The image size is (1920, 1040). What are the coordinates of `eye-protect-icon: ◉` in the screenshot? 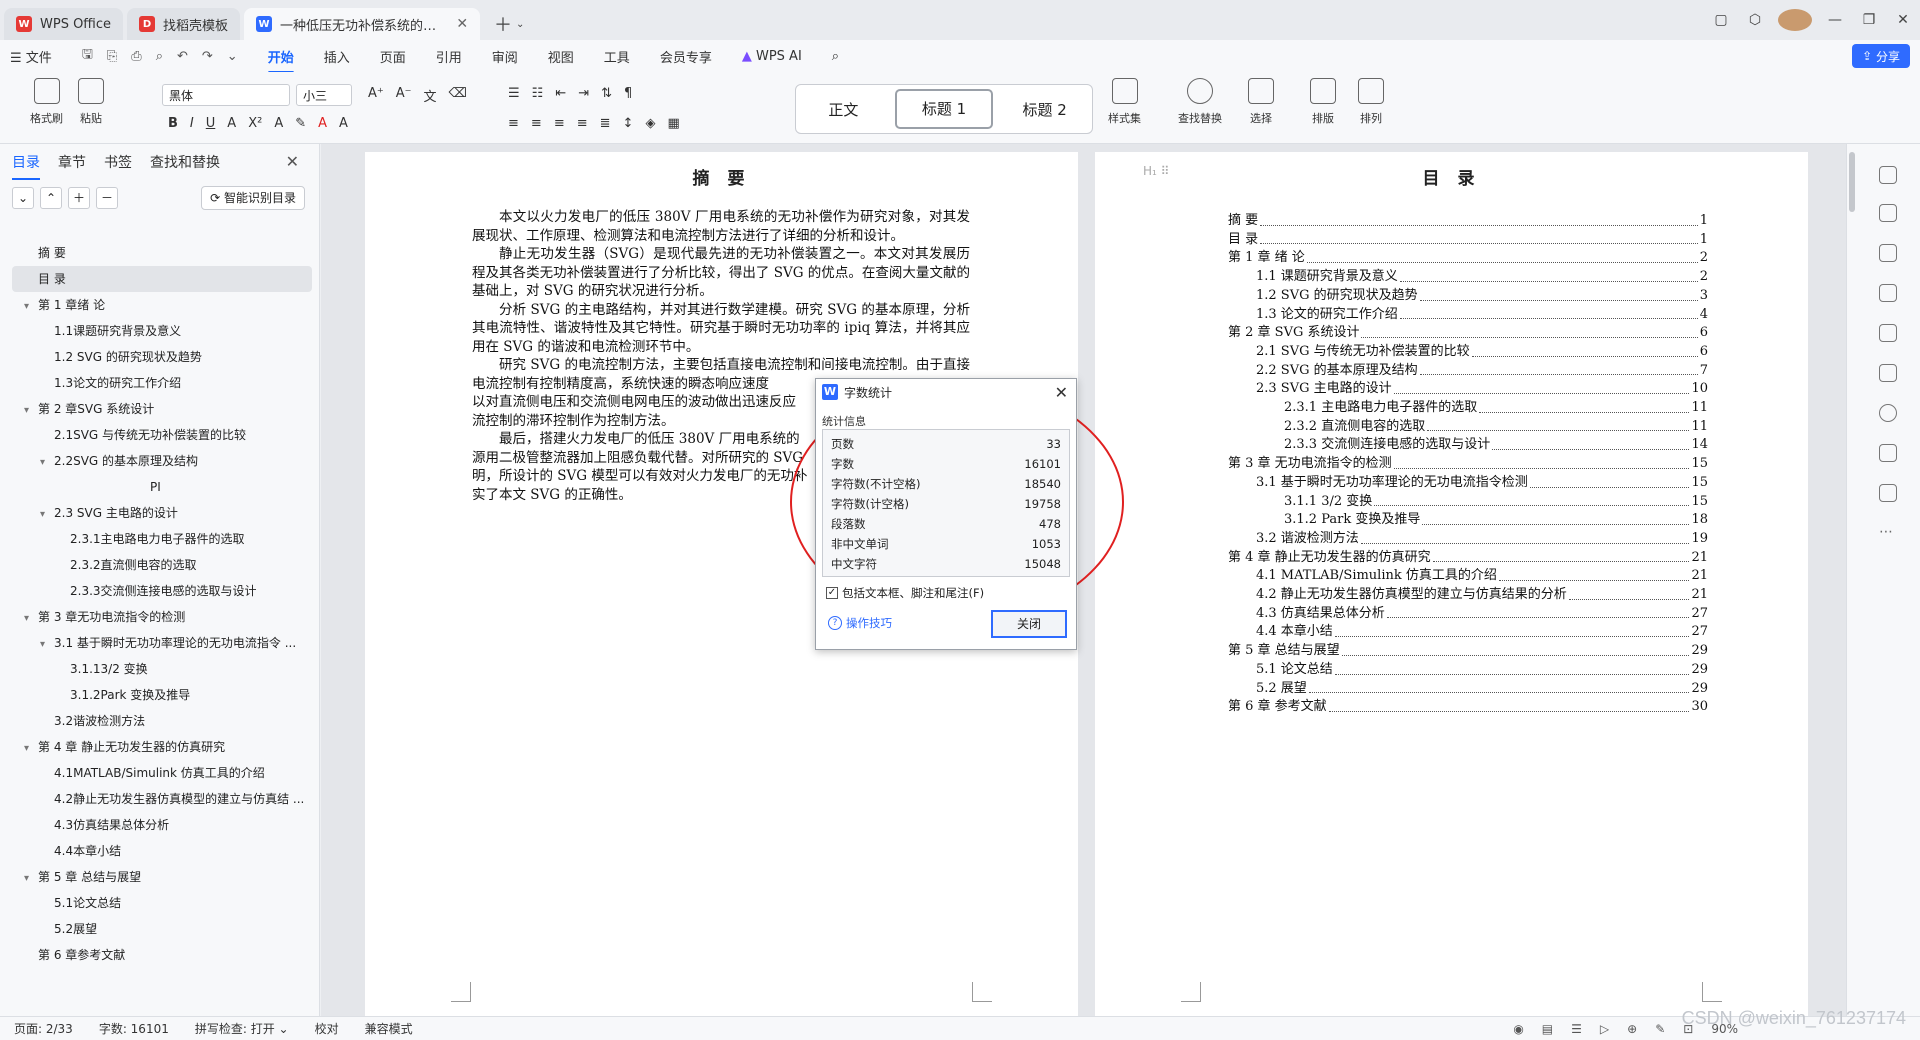 It's located at (1518, 1029).